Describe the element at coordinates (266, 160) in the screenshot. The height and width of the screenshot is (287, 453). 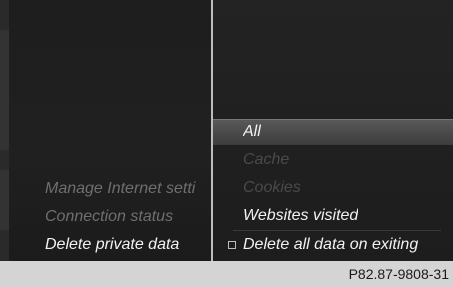
I see `option-cache: Cache` at that location.